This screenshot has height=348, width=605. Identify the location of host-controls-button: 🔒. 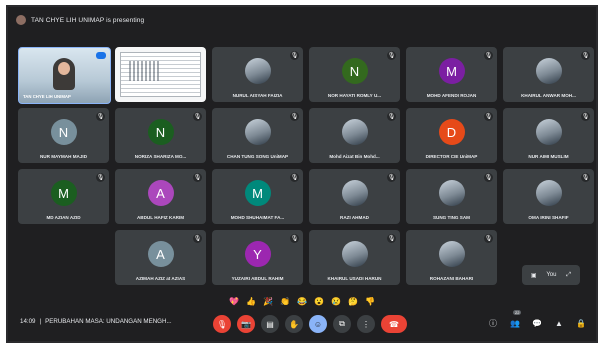
(581, 323).